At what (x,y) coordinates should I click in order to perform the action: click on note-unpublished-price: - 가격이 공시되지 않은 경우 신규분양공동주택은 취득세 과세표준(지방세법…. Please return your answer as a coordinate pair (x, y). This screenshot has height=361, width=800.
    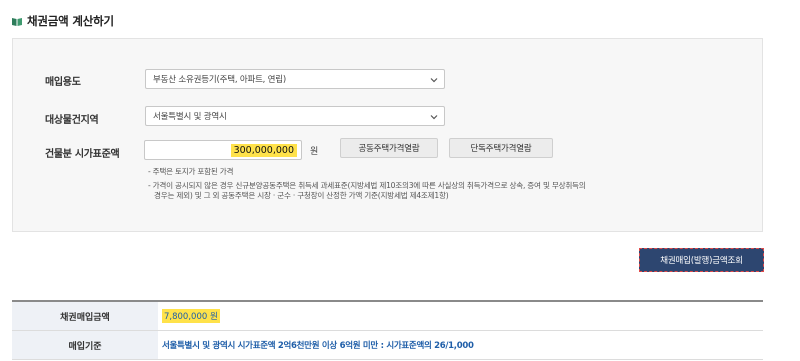
    Looking at the image, I should click on (367, 185).